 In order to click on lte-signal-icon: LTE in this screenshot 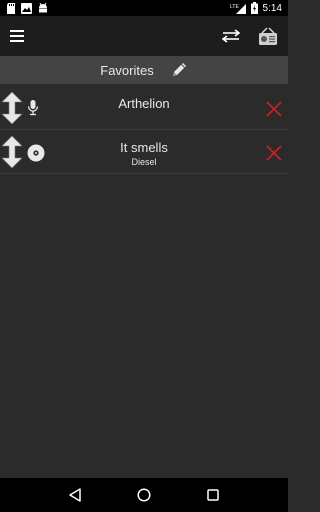, I will do `click(238, 8)`.